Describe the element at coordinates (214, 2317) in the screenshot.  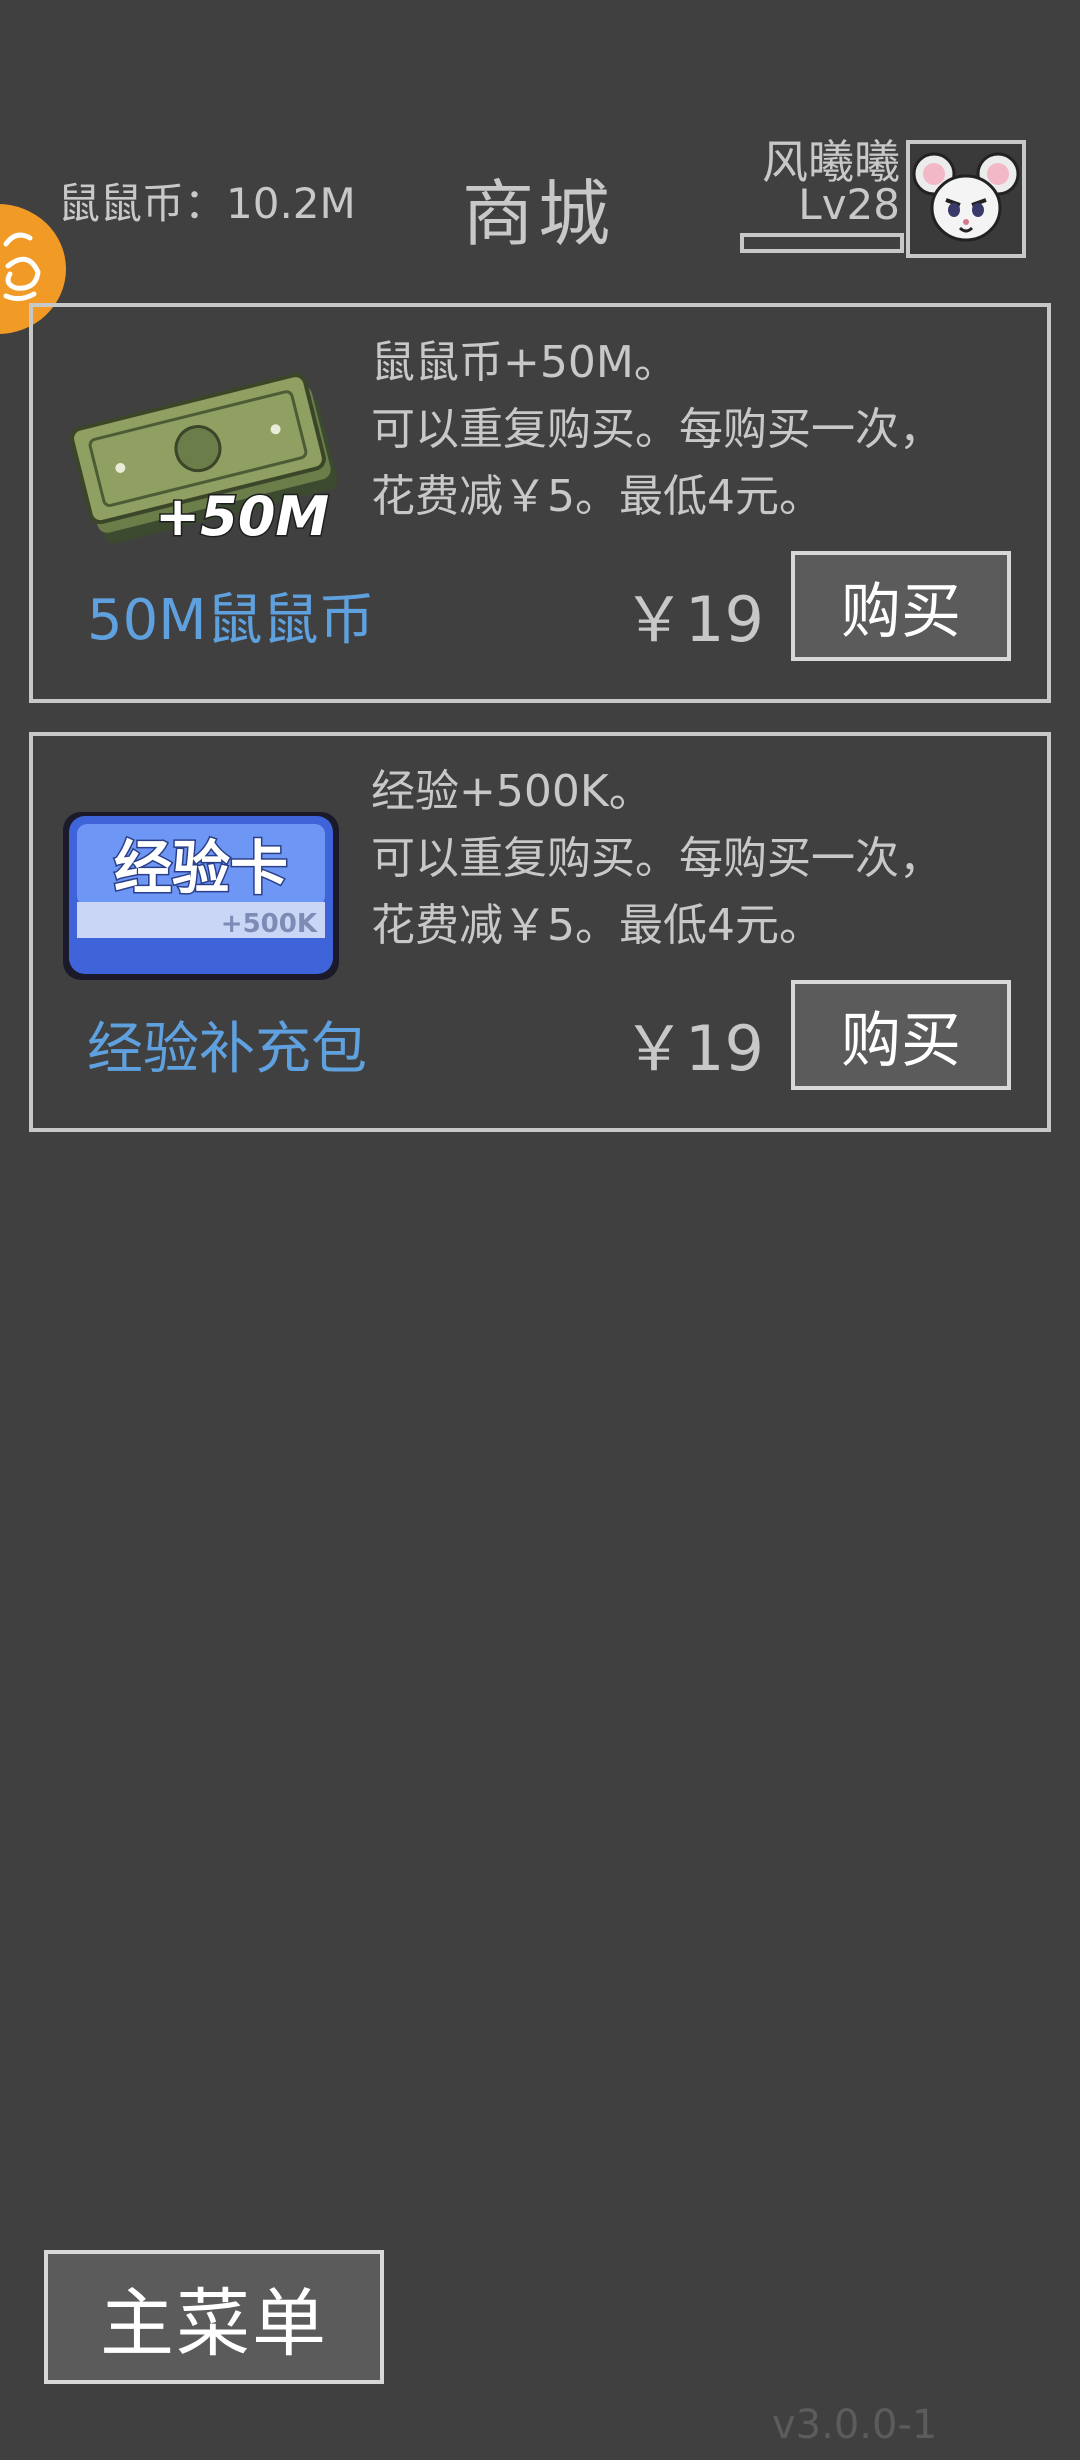
I see `main-menu-button: 主菜单` at that location.